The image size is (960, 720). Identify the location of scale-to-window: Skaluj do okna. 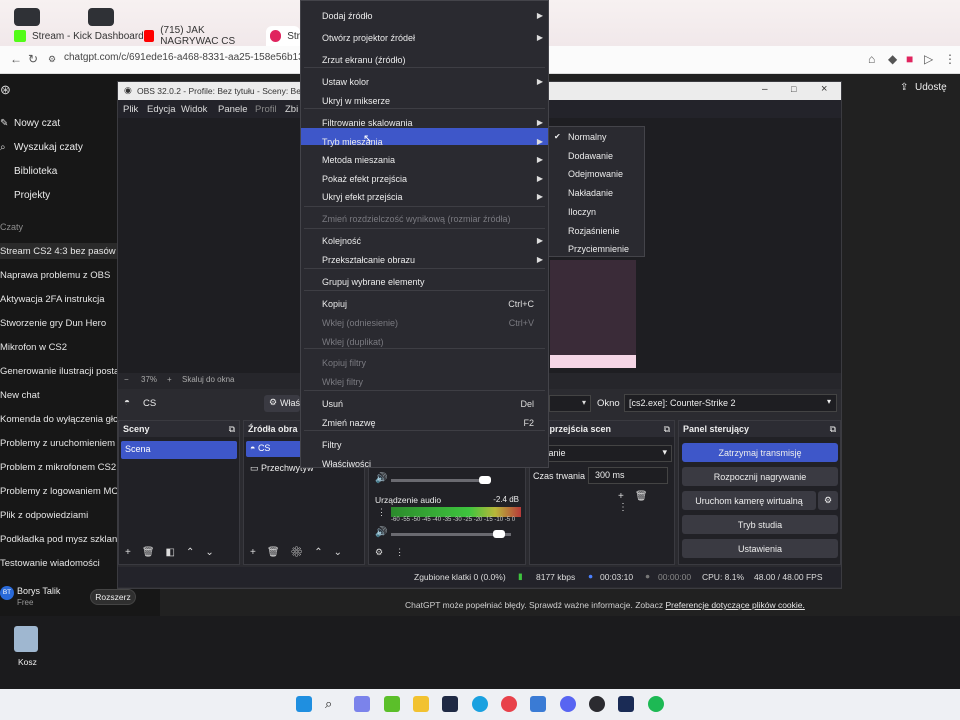
(208, 379).